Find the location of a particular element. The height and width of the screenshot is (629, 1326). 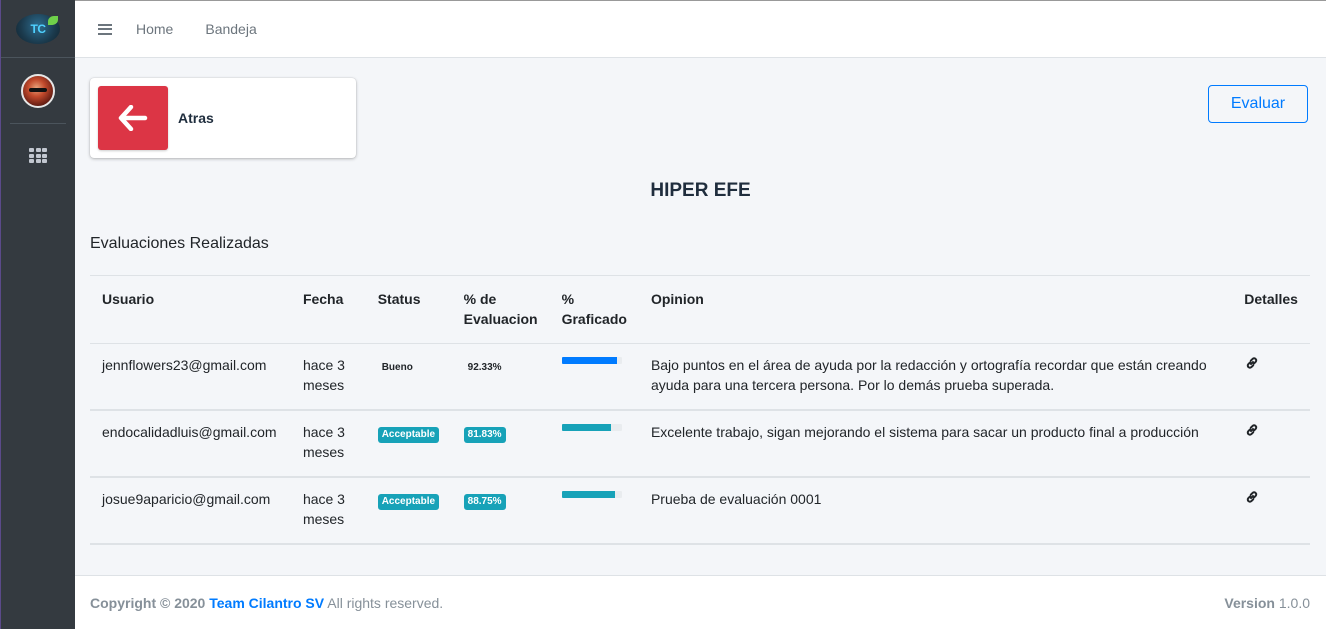

page-title: HIPER EFE is located at coordinates (700, 190).